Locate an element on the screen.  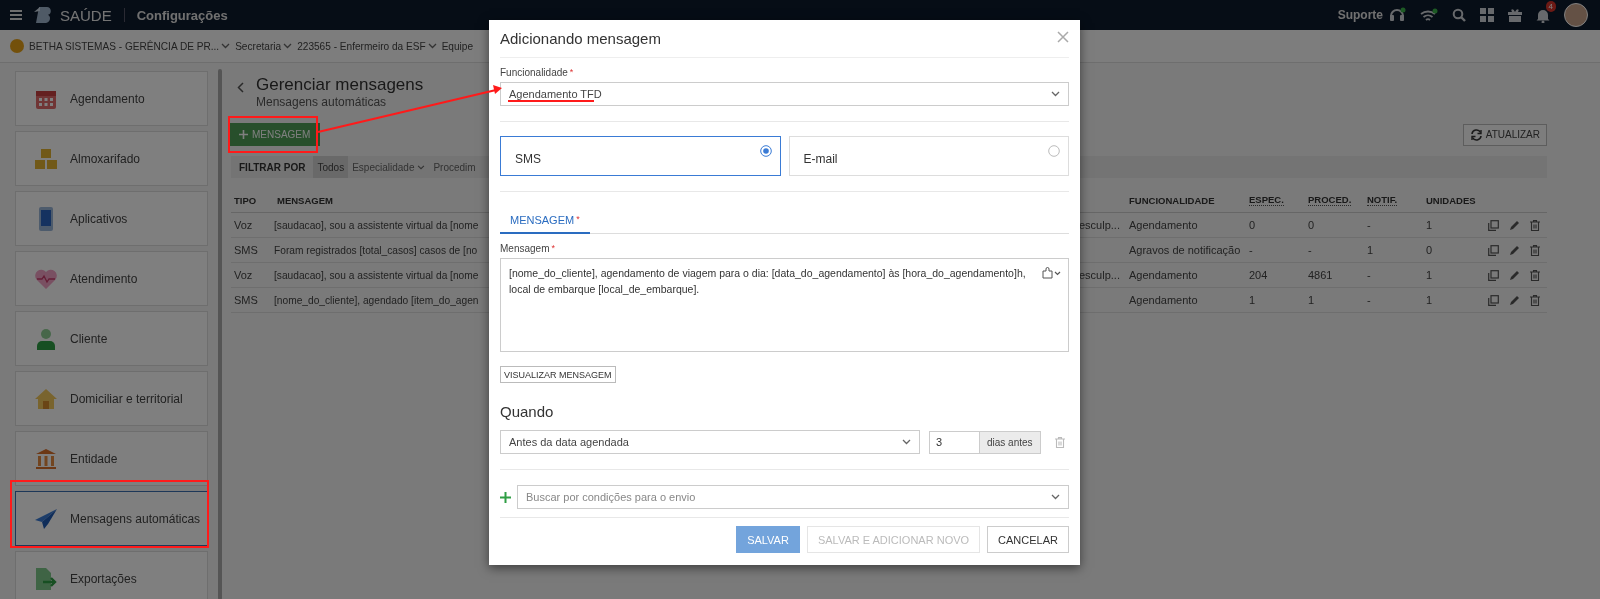
sidebar-item: Agendamento is located at coordinates (111, 98).